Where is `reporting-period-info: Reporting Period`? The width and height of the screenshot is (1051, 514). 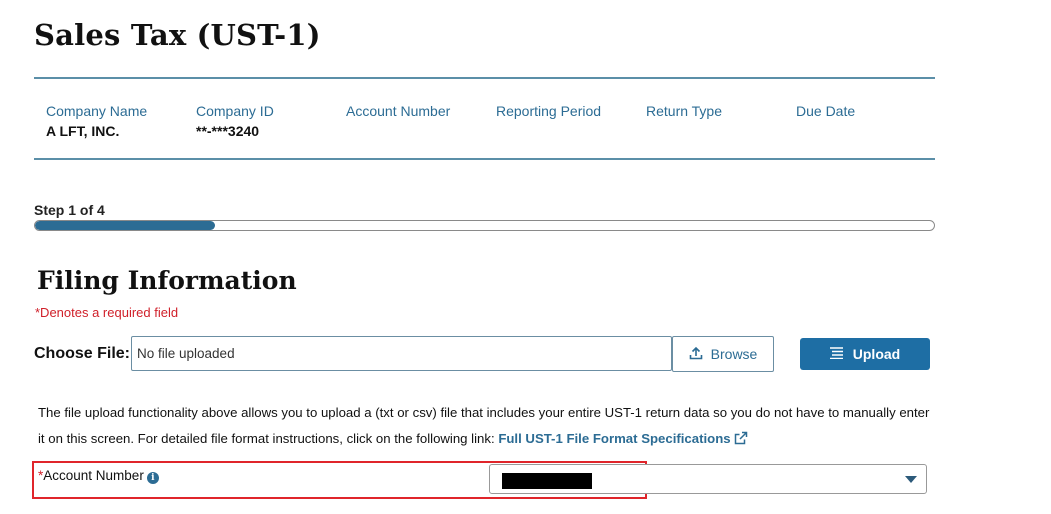 reporting-period-info: Reporting Period is located at coordinates (571, 111).